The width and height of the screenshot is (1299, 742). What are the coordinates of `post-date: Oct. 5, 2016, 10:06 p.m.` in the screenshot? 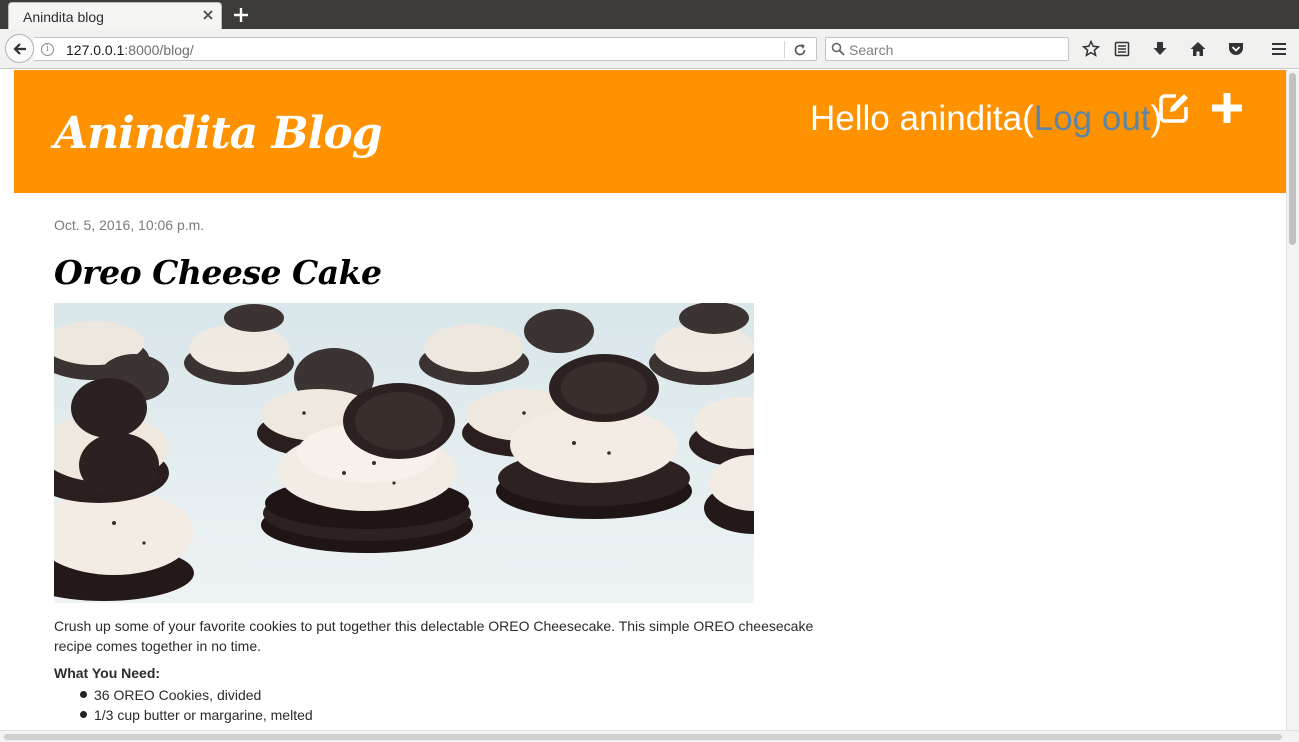 It's located at (129, 225).